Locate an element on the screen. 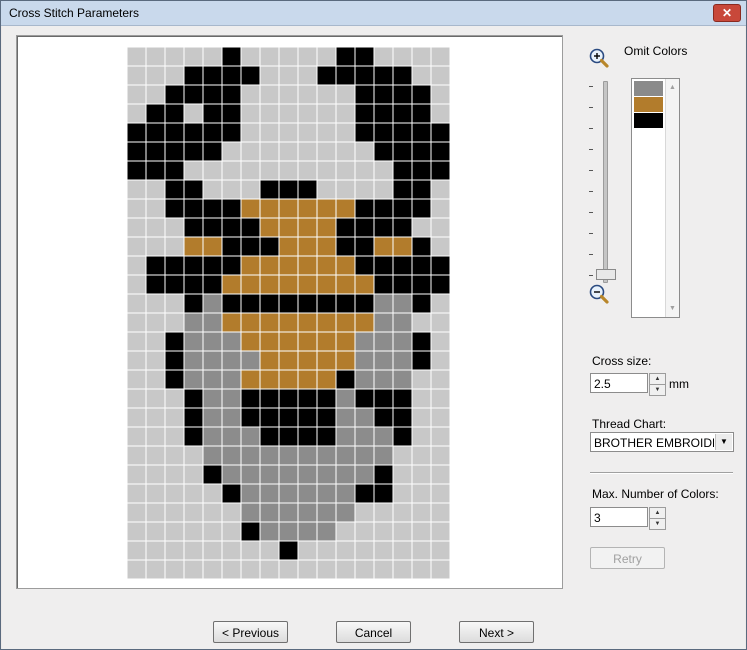  chevron-down-icon: ▼ is located at coordinates (723, 442).